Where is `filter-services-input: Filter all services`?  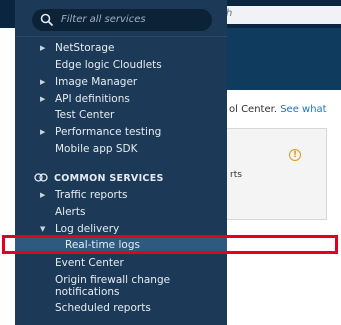
filter-services-input: Filter all services is located at coordinates (122, 20).